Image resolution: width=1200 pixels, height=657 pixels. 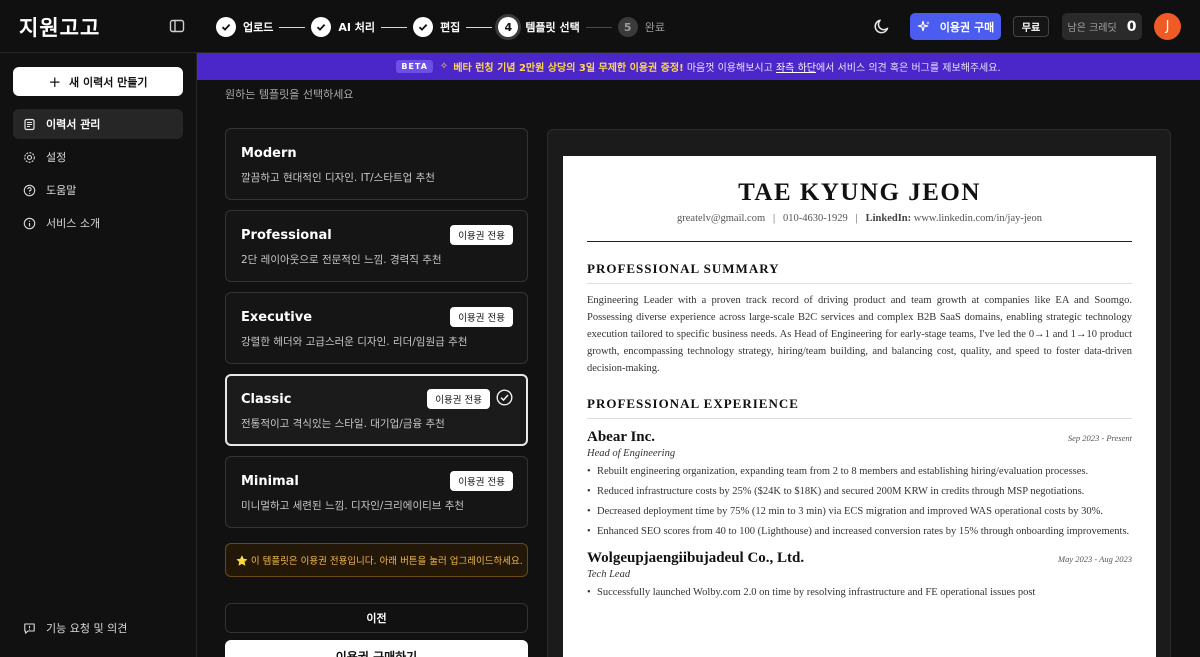 I want to click on sidebar-item-resumes: 이력서 관리, so click(x=98, y=124).